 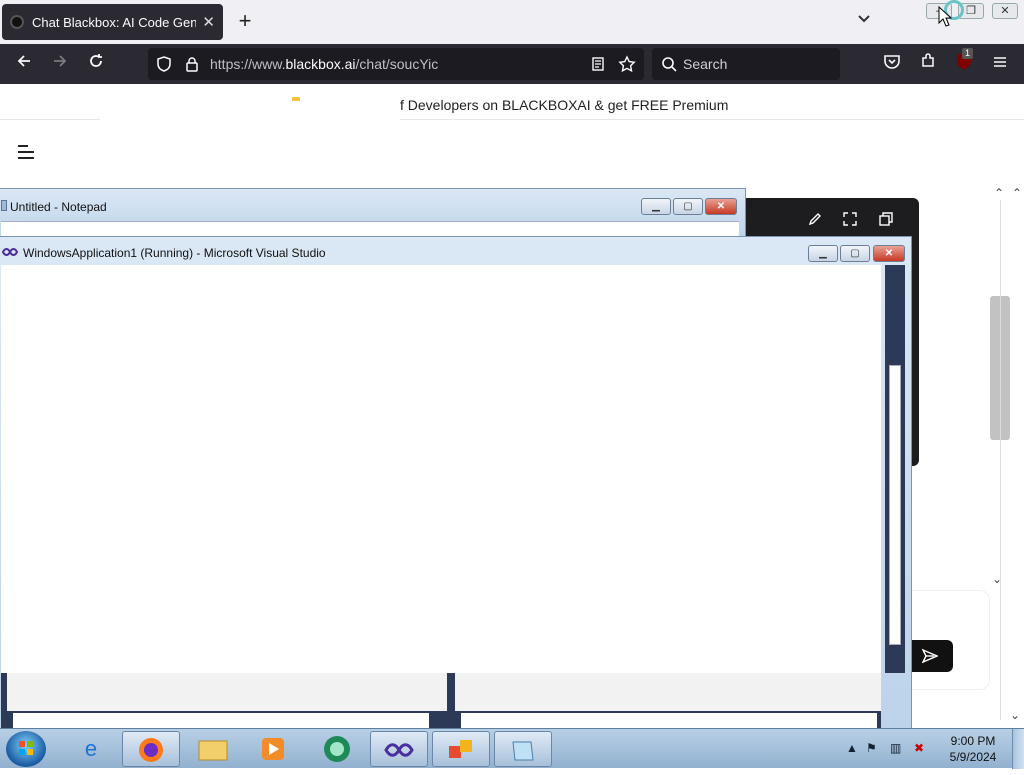 I want to click on internet-explorer-taskbar-icon: e, so click(x=91, y=749).